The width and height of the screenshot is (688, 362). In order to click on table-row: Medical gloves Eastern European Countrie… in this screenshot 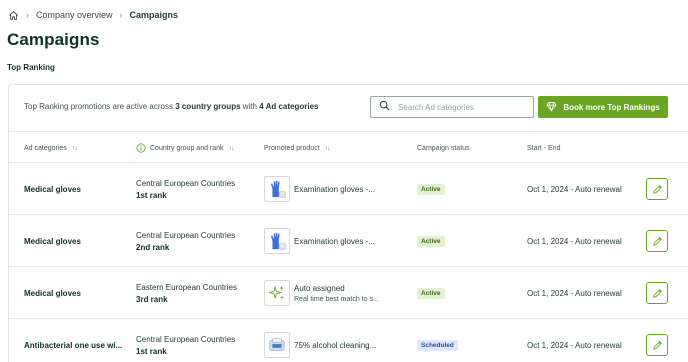, I will do `click(348, 293)`.